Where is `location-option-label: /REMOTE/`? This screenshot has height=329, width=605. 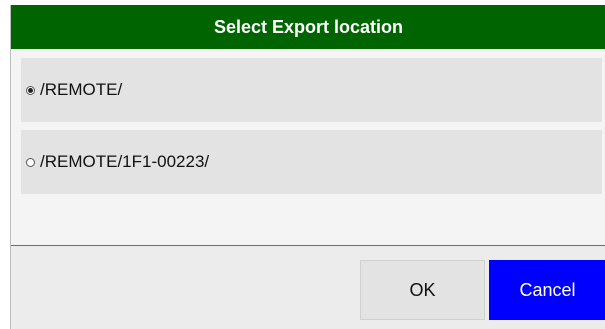
location-option-label: /REMOTE/ is located at coordinates (81, 89).